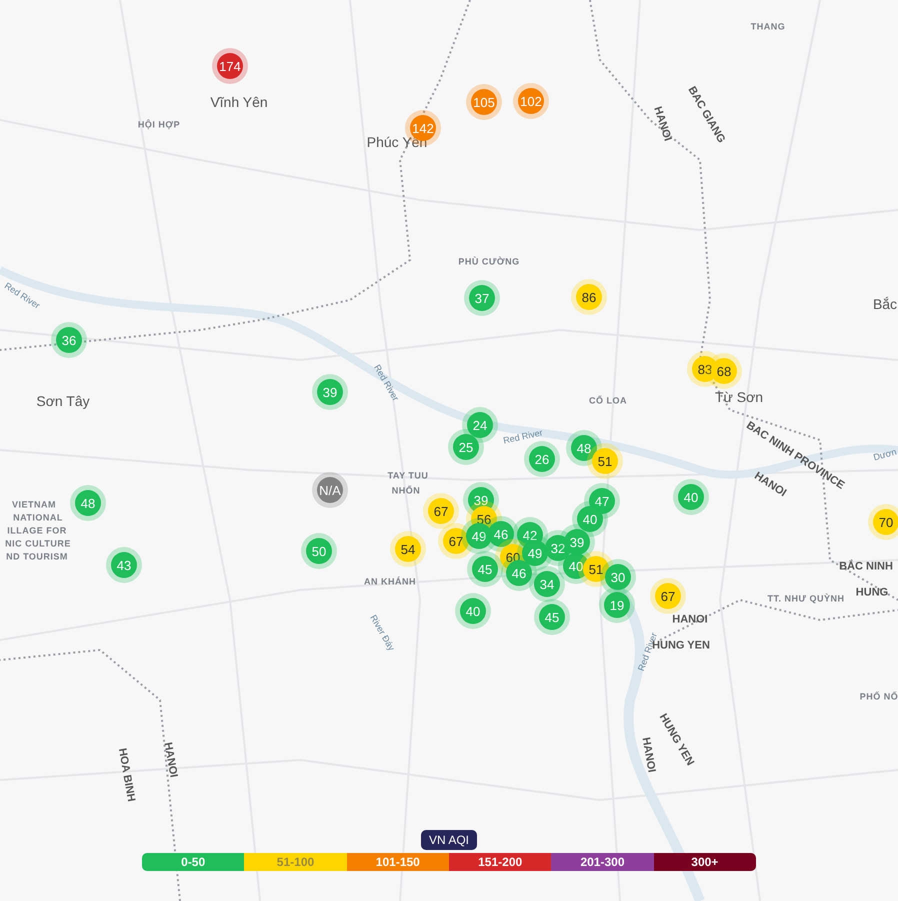  What do you see at coordinates (484, 102) in the screenshot?
I see `aqi-marker: 105` at bounding box center [484, 102].